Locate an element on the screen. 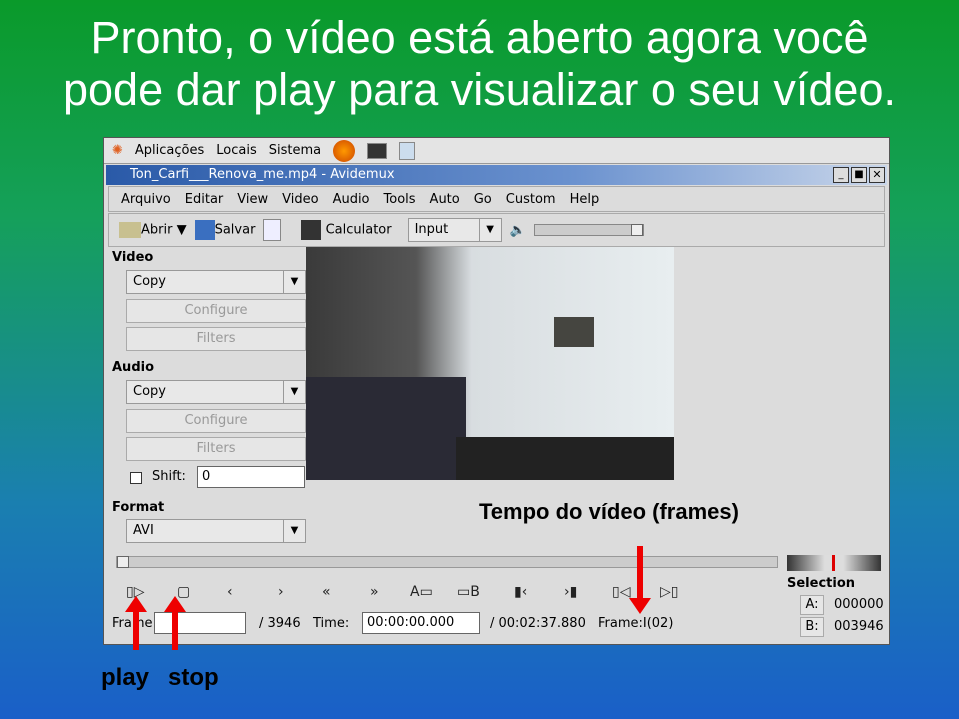 Image resolution: width=959 pixels, height=719 pixels. toolbar: Abrir ▼ Salvar Calculator Input ▼ 🔈 is located at coordinates (496, 230).